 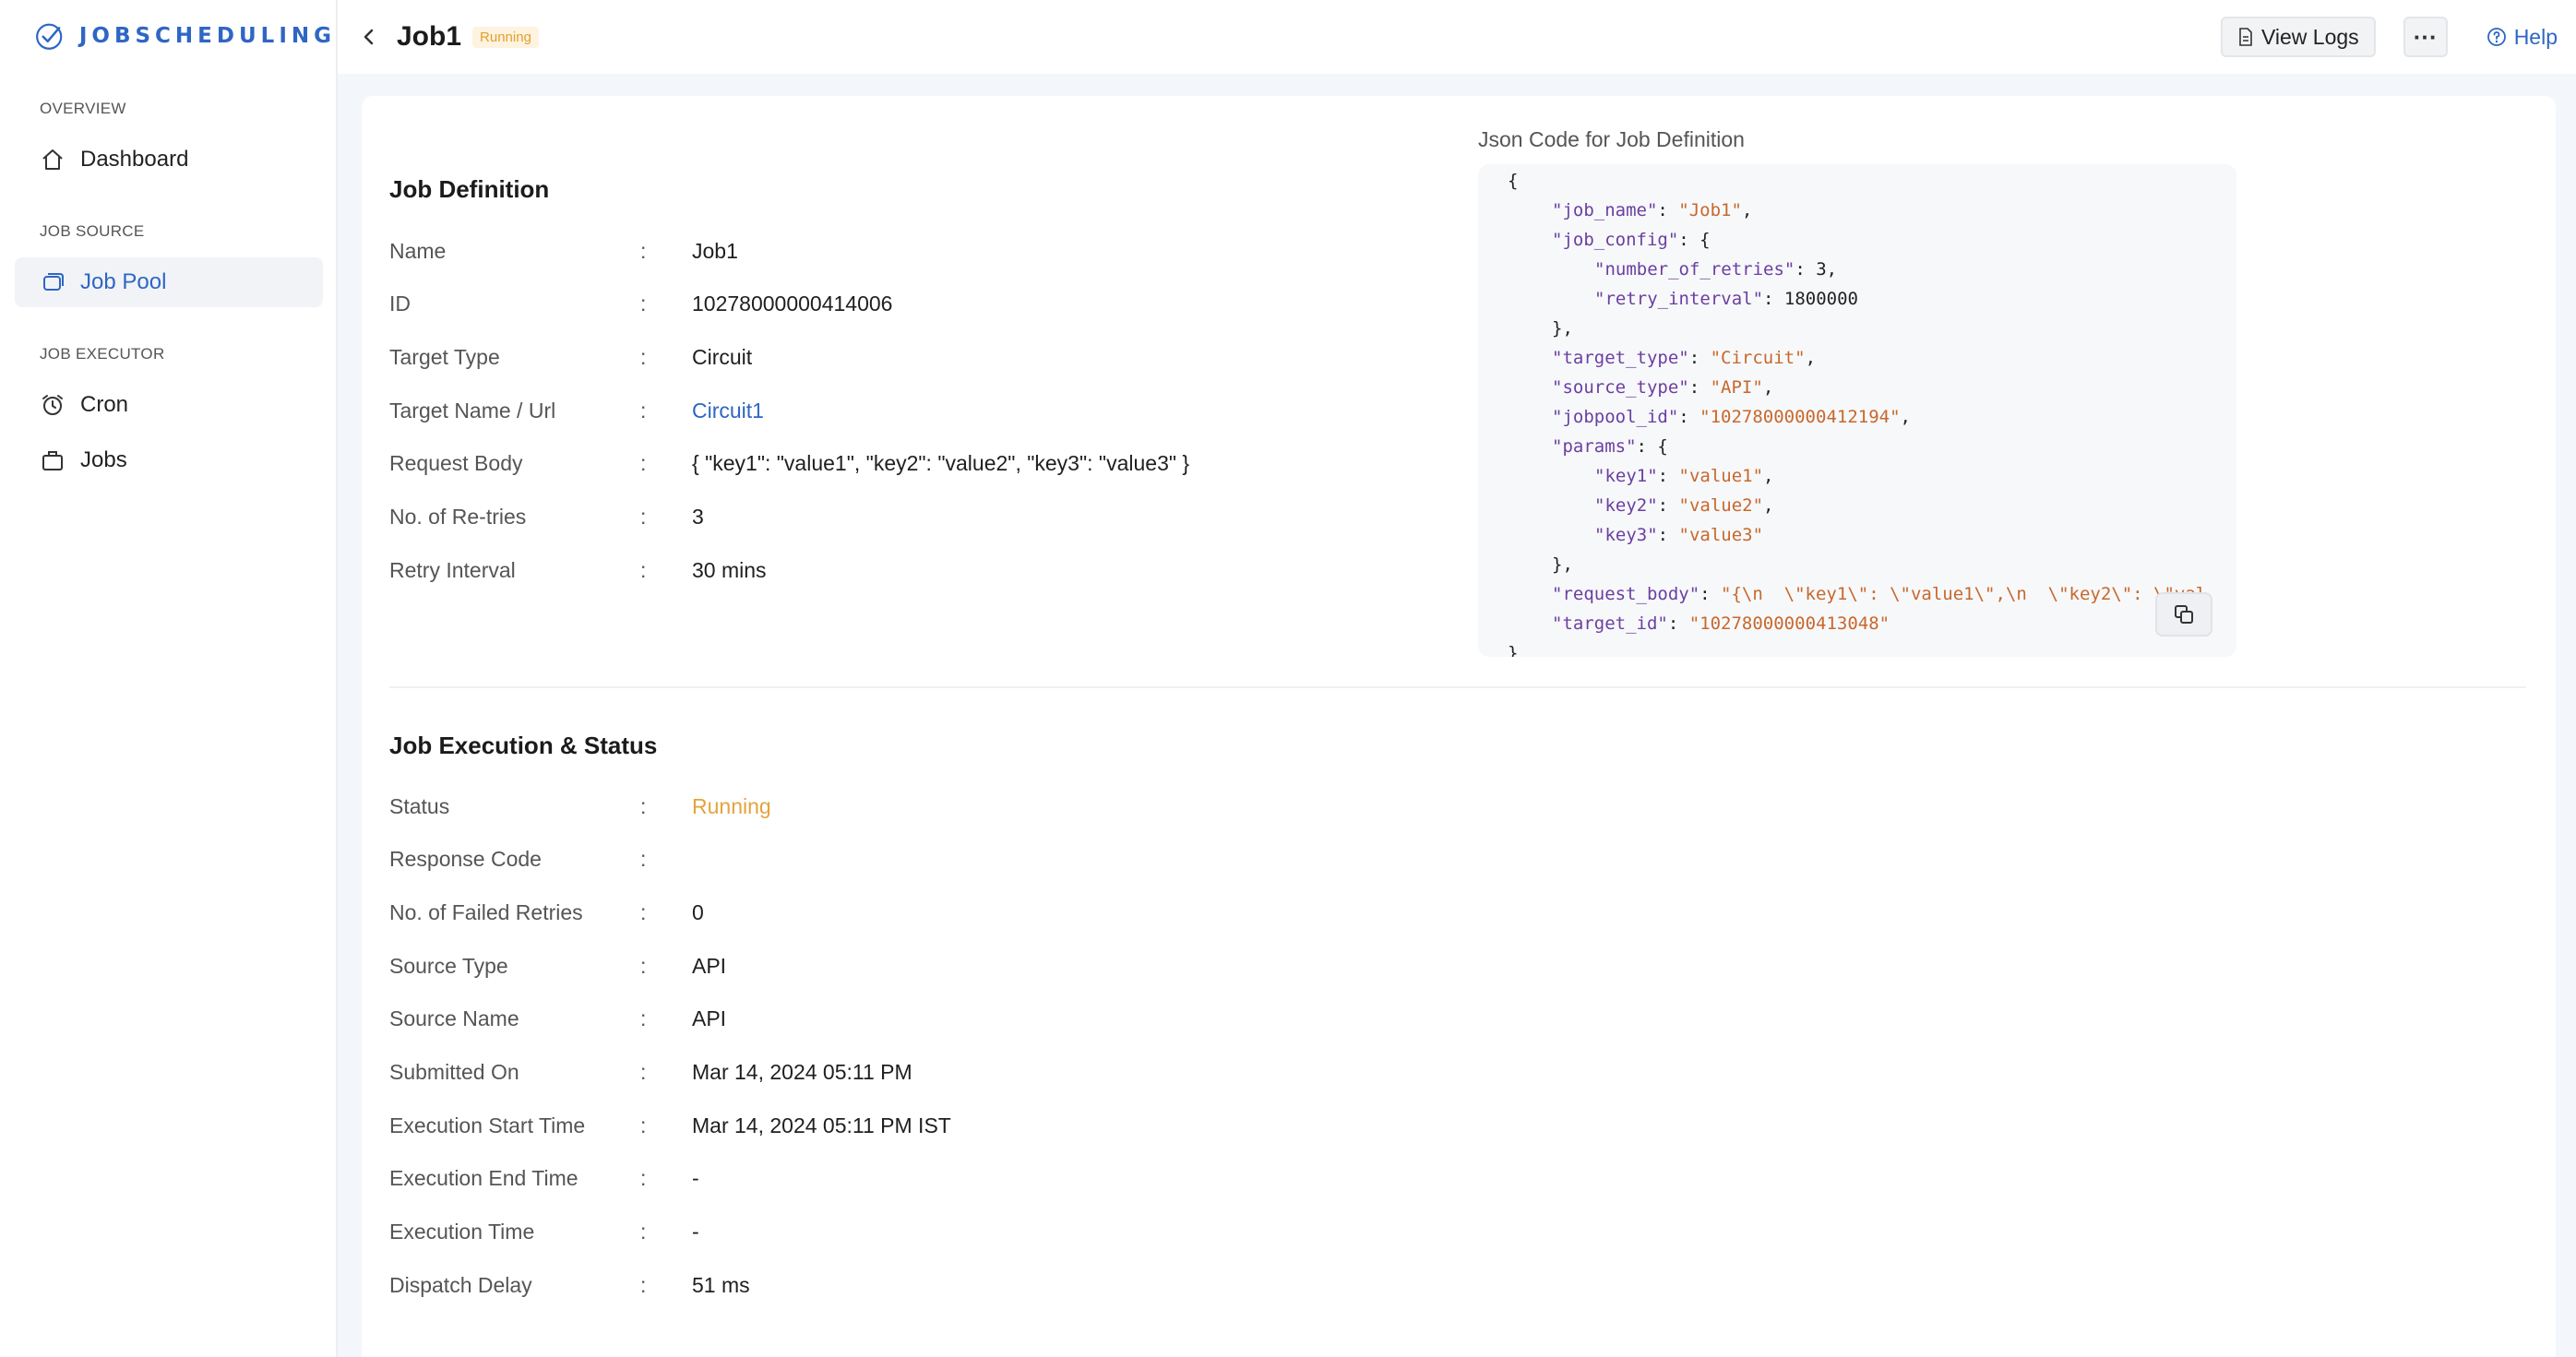 I want to click on detail-value: 51 ms, so click(x=721, y=1284).